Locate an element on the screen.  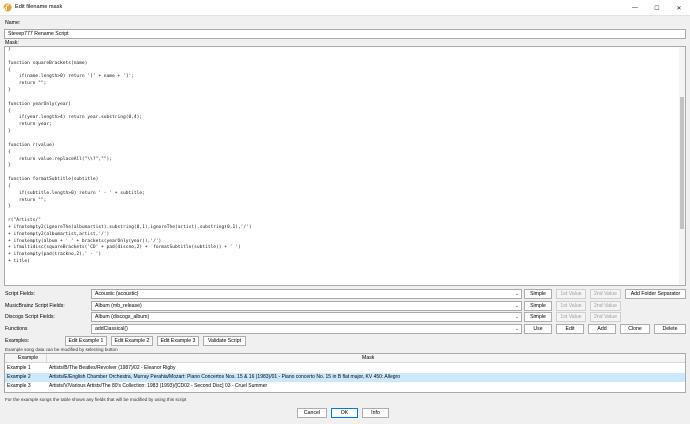
script-2nd-value-button: 2nd Value is located at coordinates (605, 294).